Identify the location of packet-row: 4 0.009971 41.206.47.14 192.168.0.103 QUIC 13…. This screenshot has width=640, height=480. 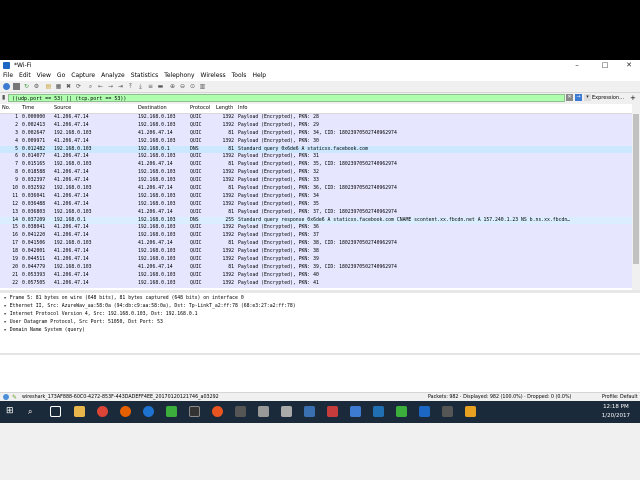
(316, 141).